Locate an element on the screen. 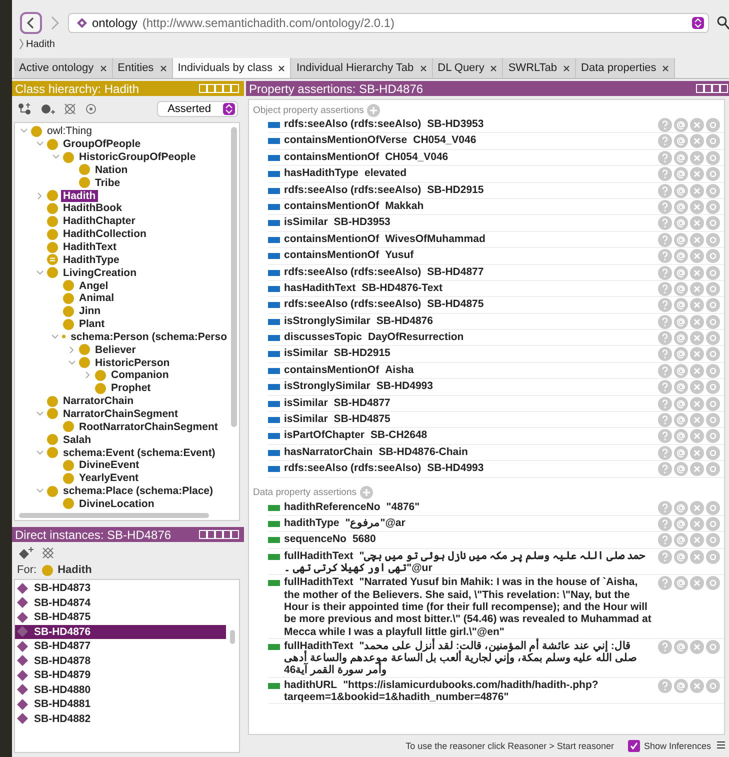 The width and height of the screenshot is (729, 757). tab: Individuals by class is located at coordinates (232, 68).